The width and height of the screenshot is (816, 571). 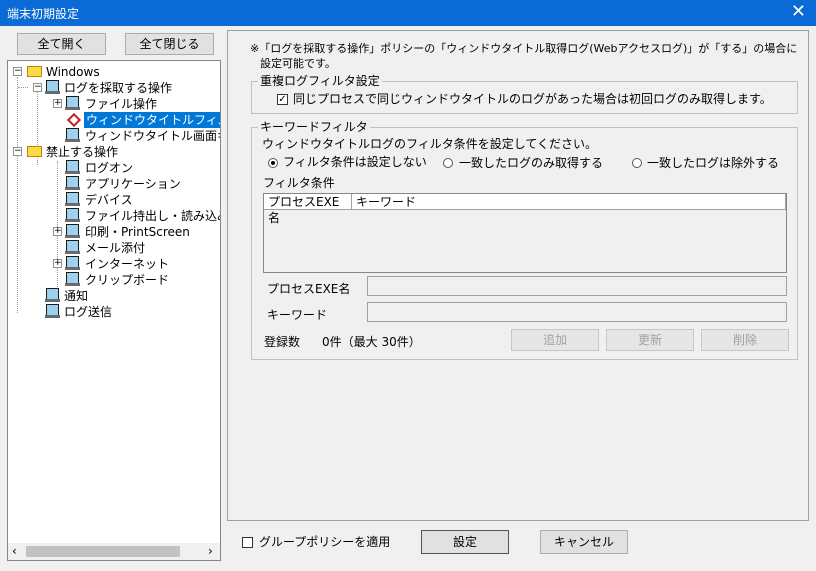 What do you see at coordinates (82, 152) in the screenshot?
I see `tree-item-prohibited-ops: 禁止する操作` at bounding box center [82, 152].